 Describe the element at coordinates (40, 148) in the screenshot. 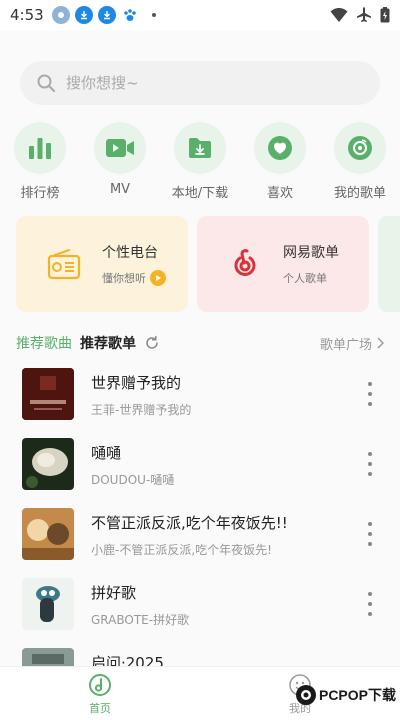

I see `bar-chart-icon` at that location.